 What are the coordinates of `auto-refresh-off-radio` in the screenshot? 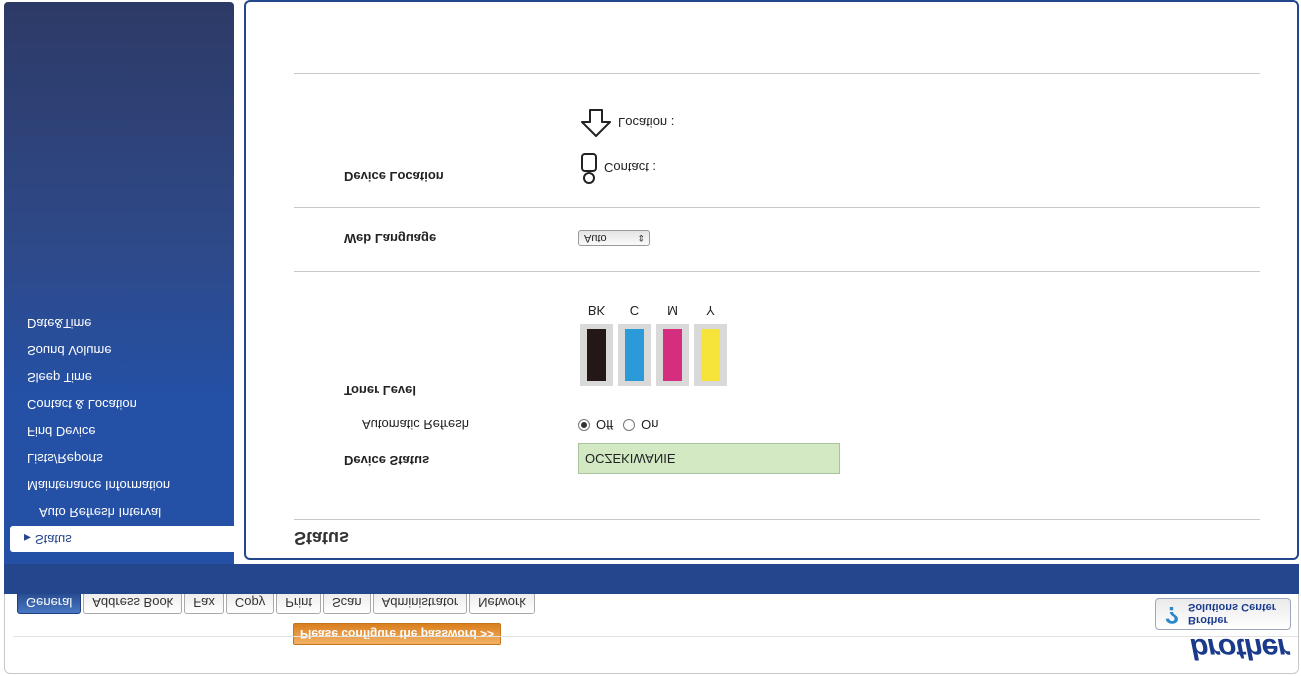 It's located at (584, 425).